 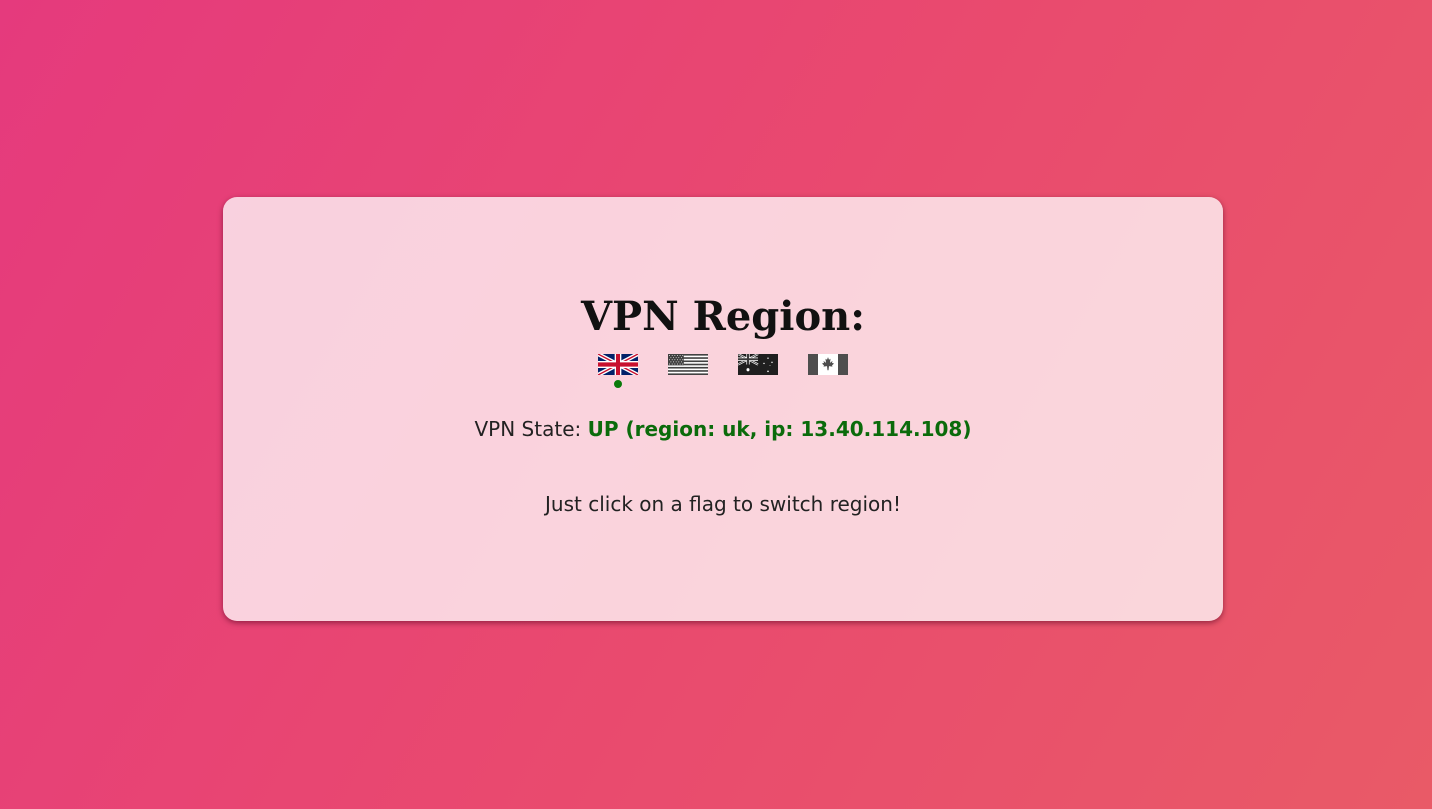 I want to click on vpn-state-label: VPN State:, so click(x=528, y=429).